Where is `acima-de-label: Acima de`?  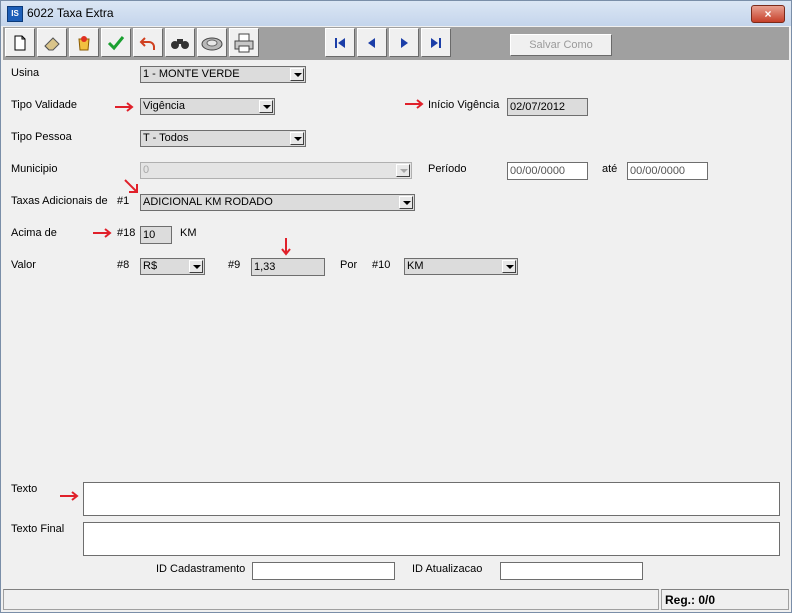
acima-de-label: Acima de is located at coordinates (34, 233).